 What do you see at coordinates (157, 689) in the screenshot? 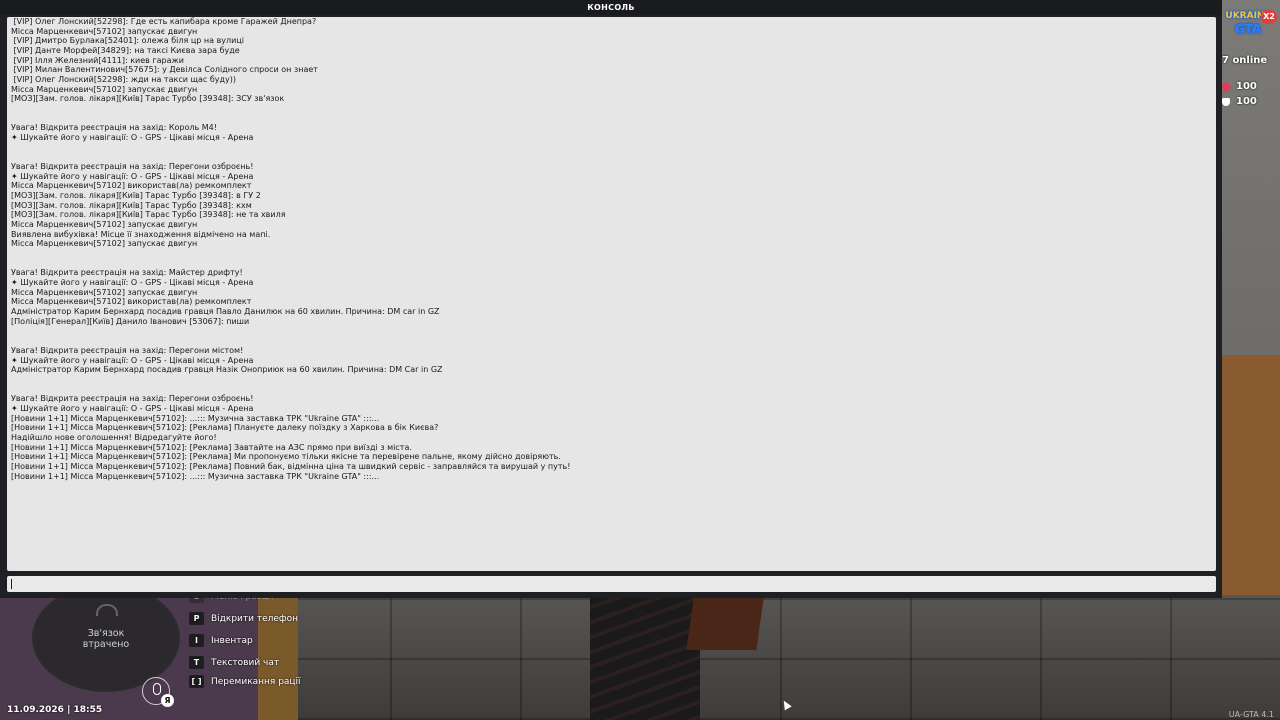
I see `microphone-icon` at bounding box center [157, 689].